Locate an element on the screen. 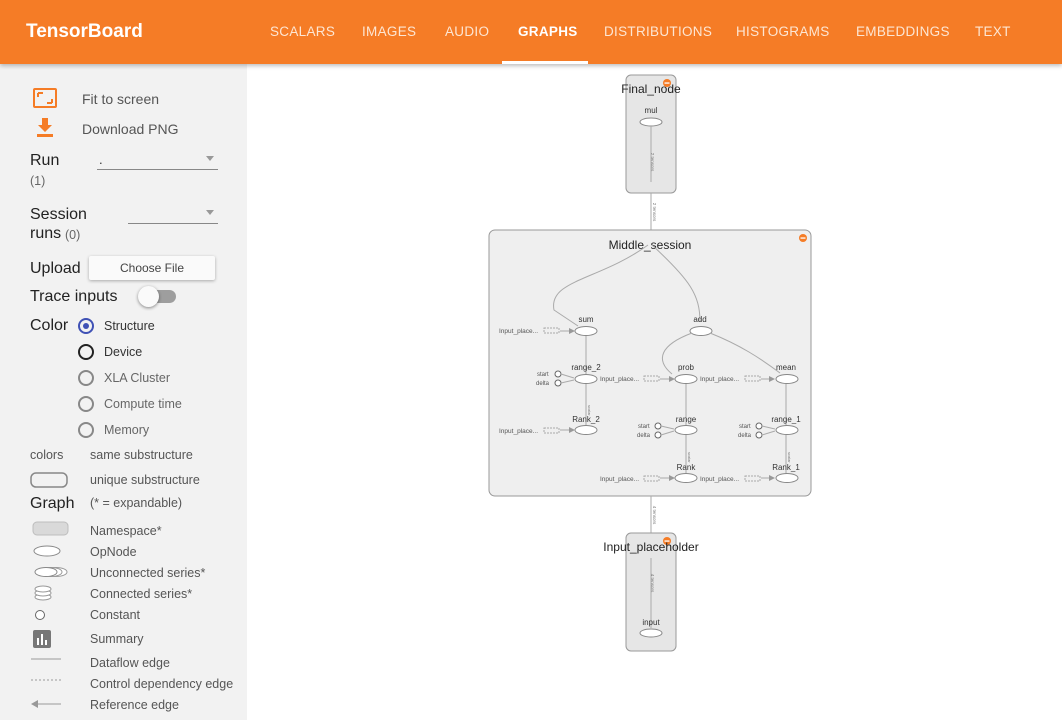  tab-scalars: SCALARS is located at coordinates (302, 31).